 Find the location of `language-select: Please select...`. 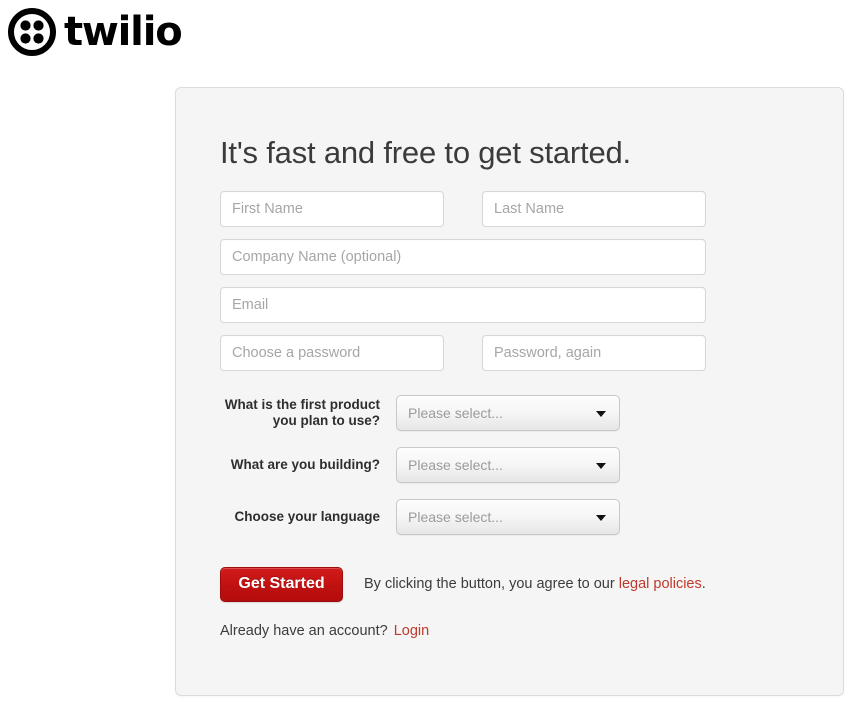

language-select: Please select... is located at coordinates (508, 516).